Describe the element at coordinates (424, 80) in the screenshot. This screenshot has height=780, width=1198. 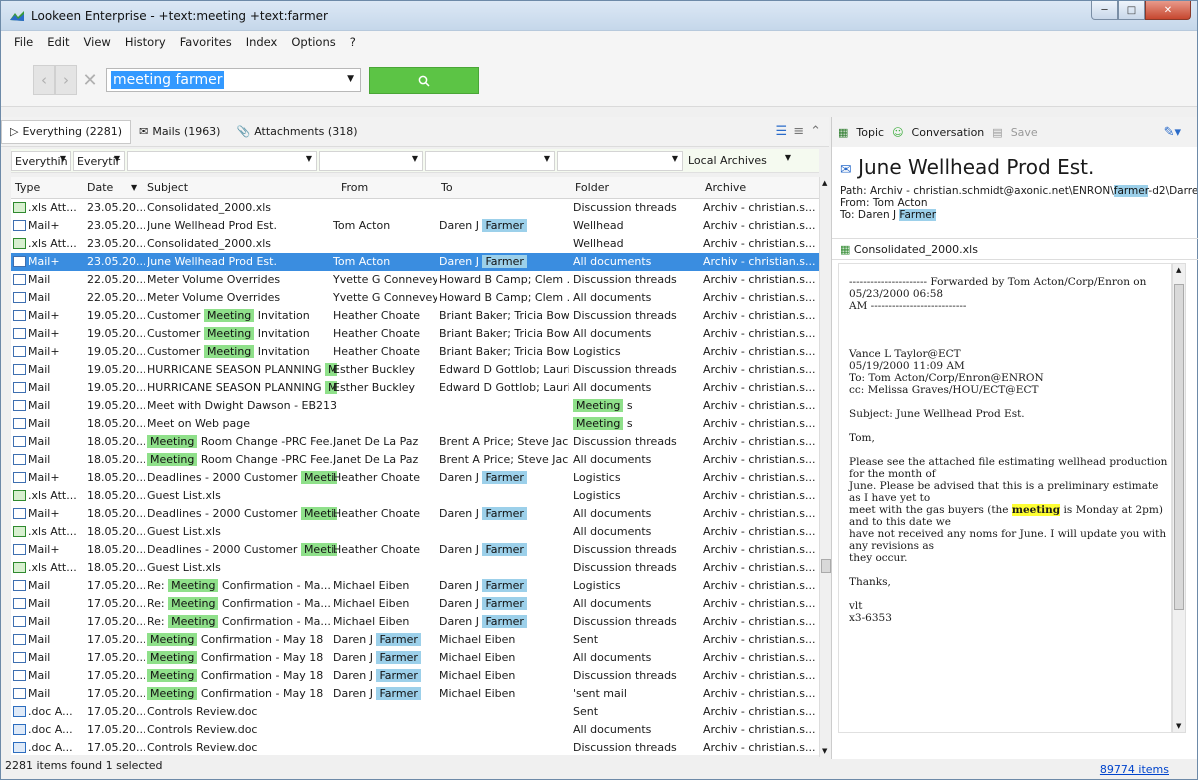
I see `search-button` at that location.